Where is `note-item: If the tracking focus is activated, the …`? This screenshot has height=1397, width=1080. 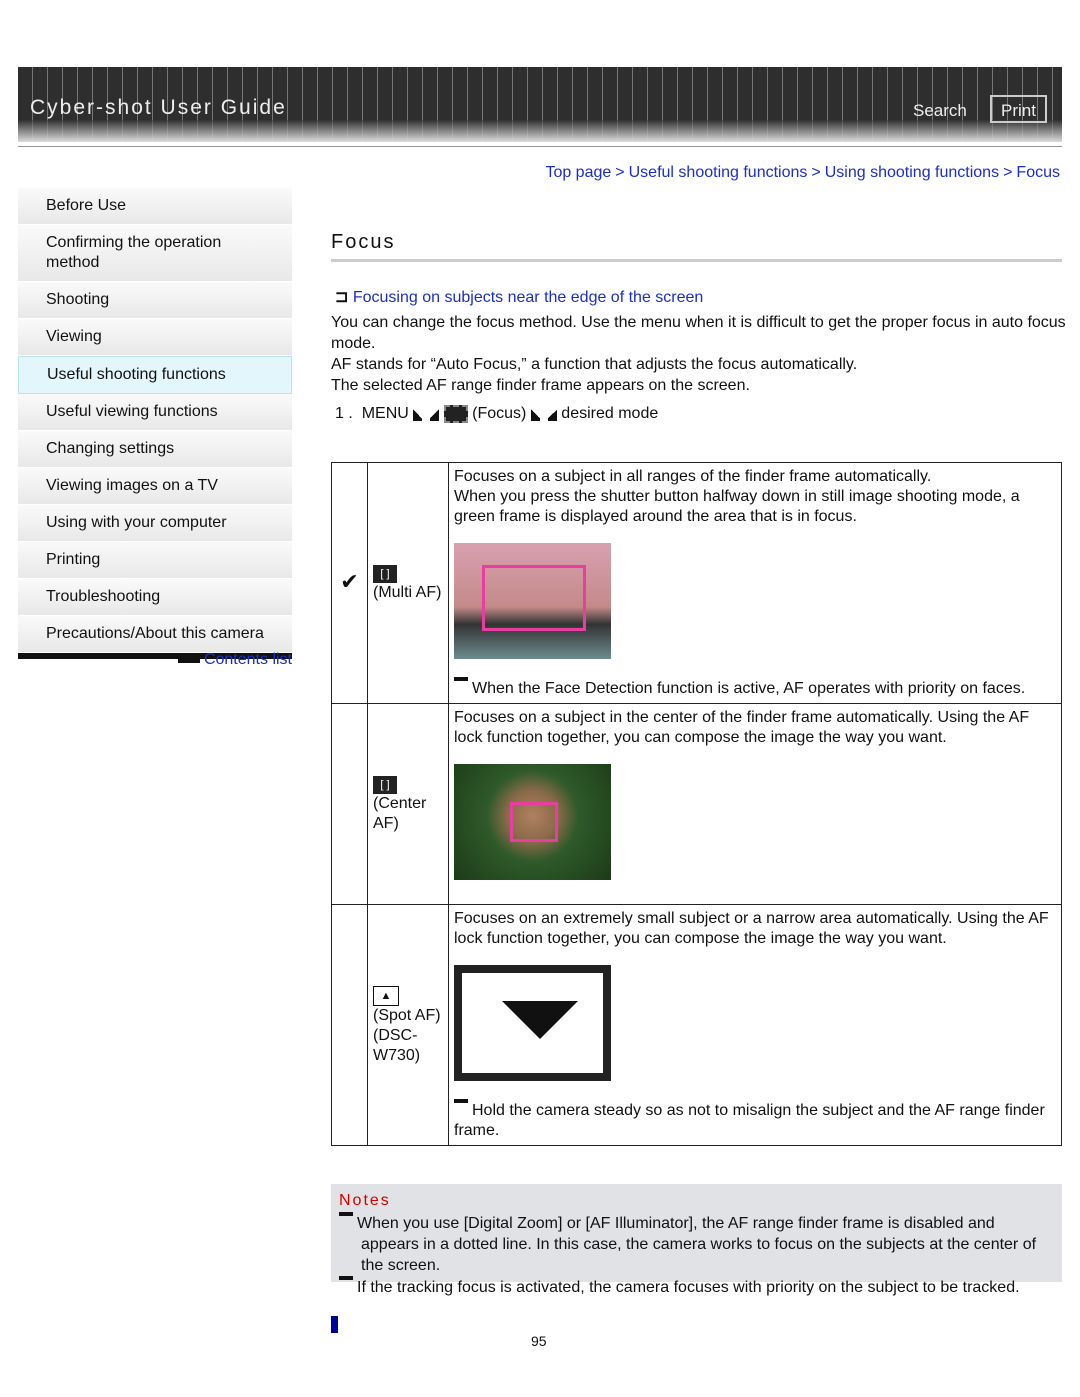
note-item: If the tracking focus is activated, the … is located at coordinates (696, 1287).